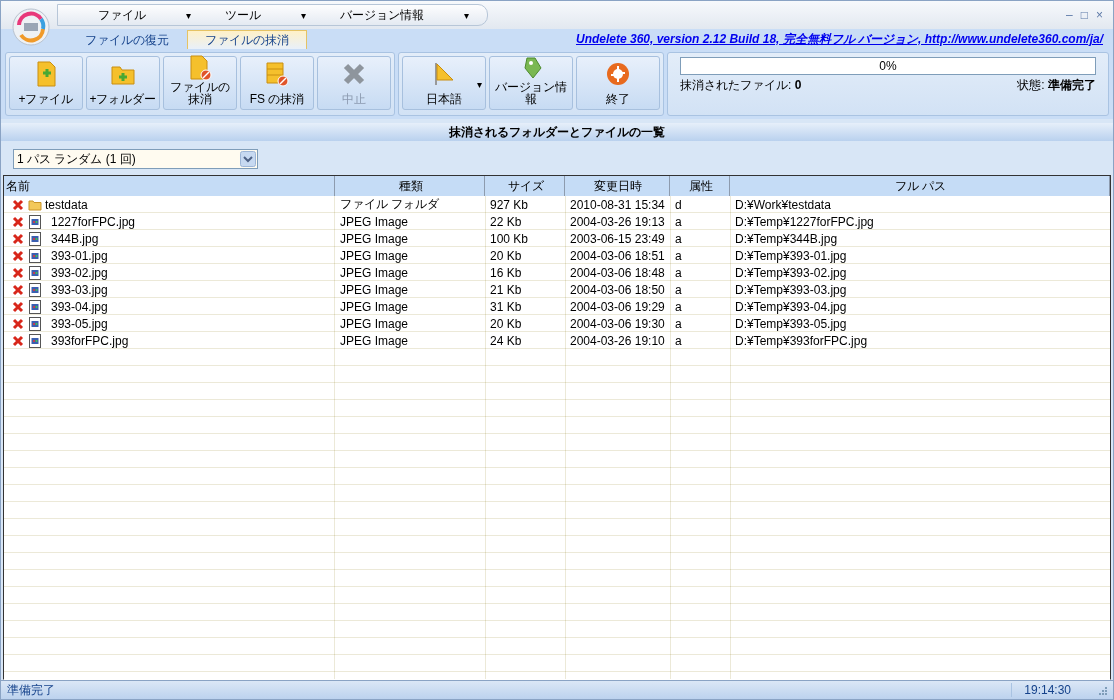 Image resolution: width=1114 pixels, height=700 pixels. I want to click on toolbar-button: 終了, so click(618, 83).